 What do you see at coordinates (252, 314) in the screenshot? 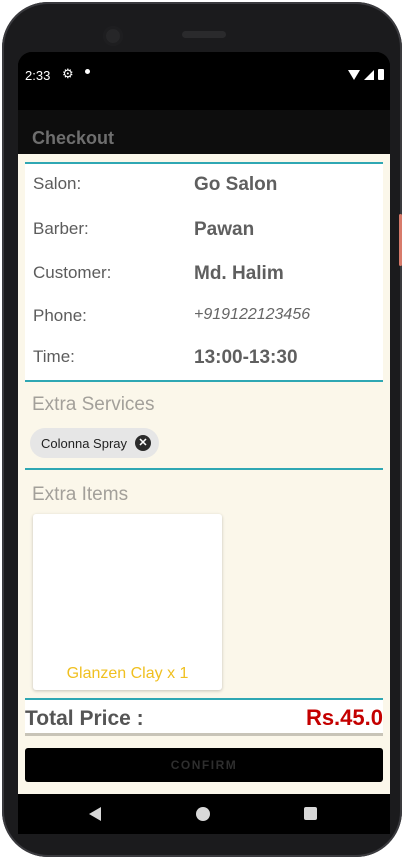
I see `phone-value: +919122123456` at bounding box center [252, 314].